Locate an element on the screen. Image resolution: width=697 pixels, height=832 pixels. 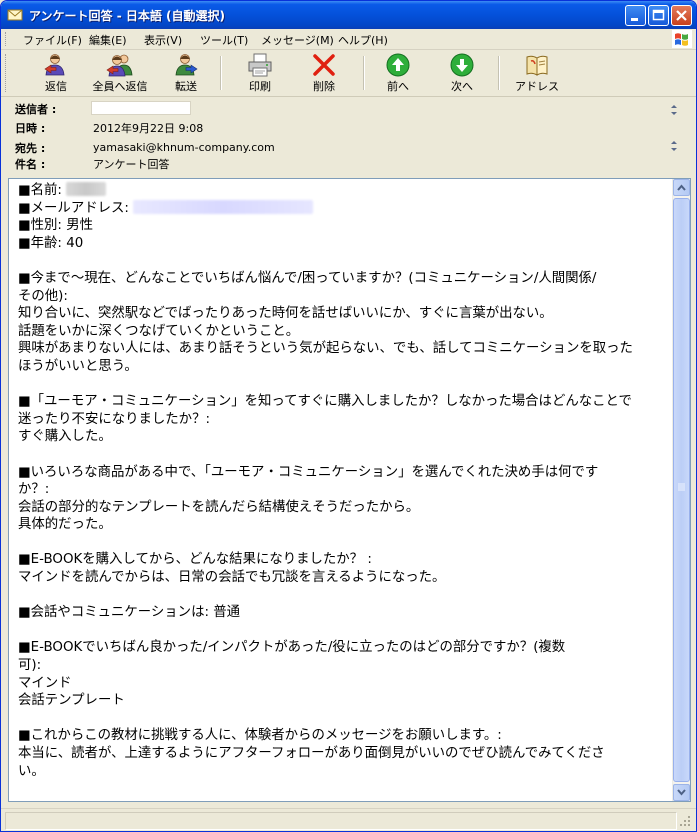
reply-button: 返信 is located at coordinates (56, 73).